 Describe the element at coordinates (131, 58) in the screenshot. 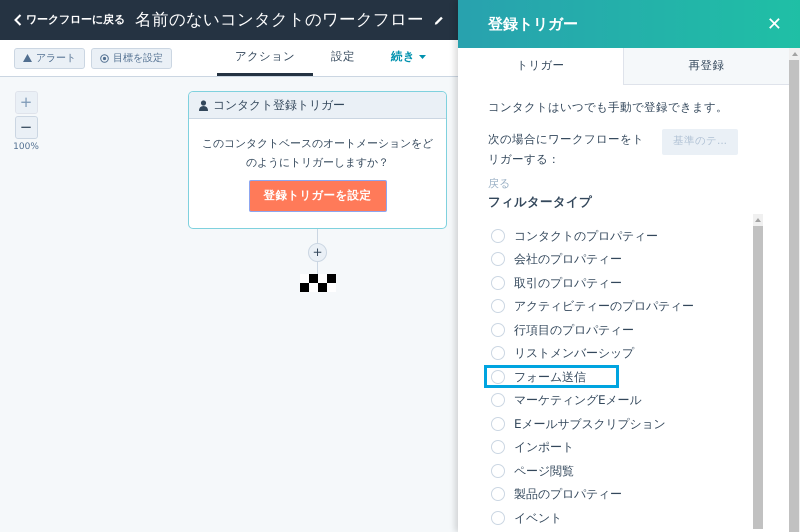

I see `goal-button: 目標を設定` at that location.